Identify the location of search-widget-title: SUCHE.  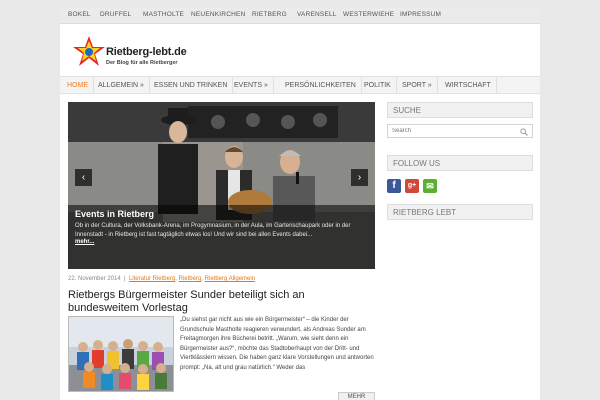
(460, 110).